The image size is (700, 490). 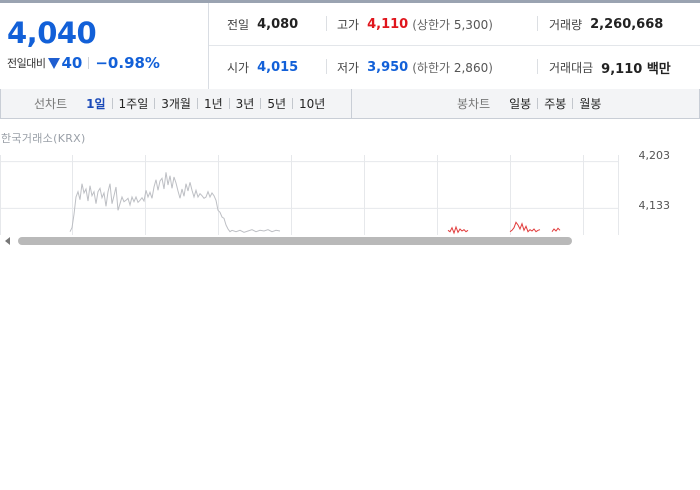 I want to click on volume-cell: 거래량 2,260,668, so click(x=606, y=24).